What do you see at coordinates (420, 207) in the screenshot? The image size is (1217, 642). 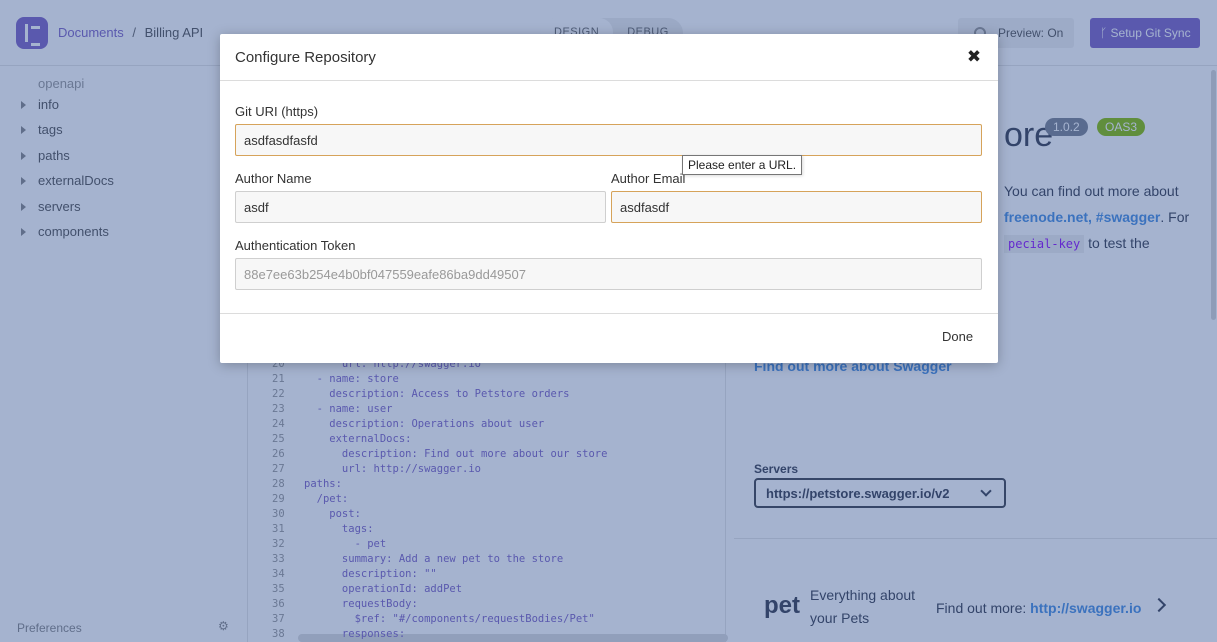 I see `author-name-input` at bounding box center [420, 207].